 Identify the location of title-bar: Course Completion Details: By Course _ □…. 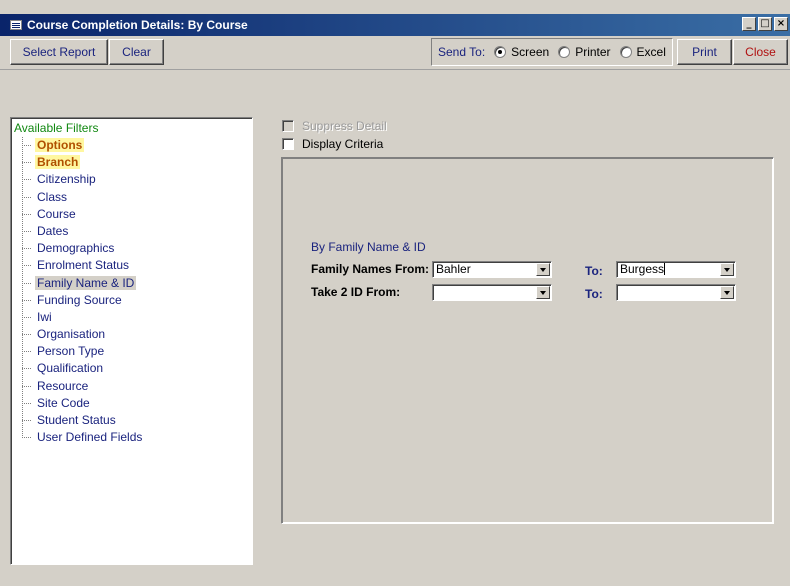
(395, 25).